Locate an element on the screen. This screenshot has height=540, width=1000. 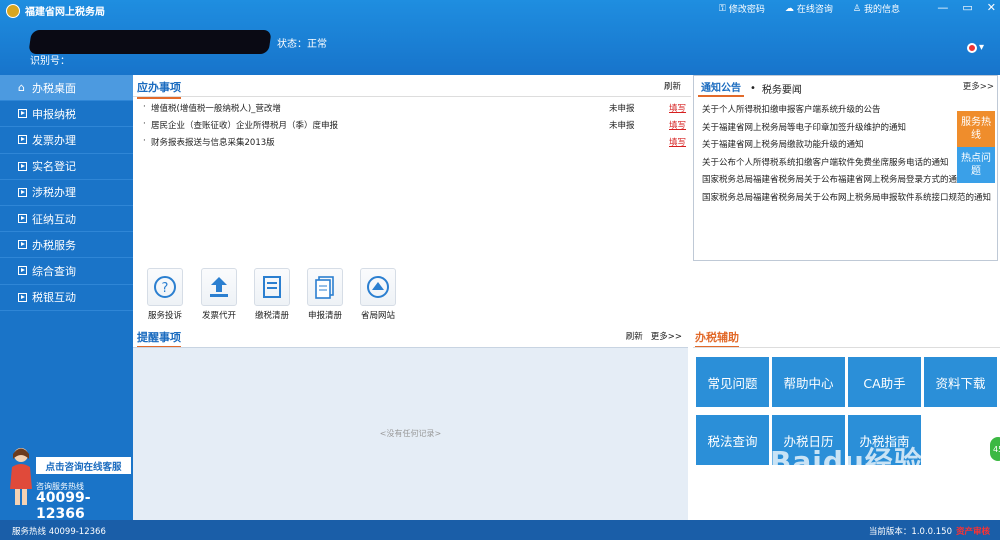
sidebar-item-query: 综合查询 is located at coordinates (66, 271).